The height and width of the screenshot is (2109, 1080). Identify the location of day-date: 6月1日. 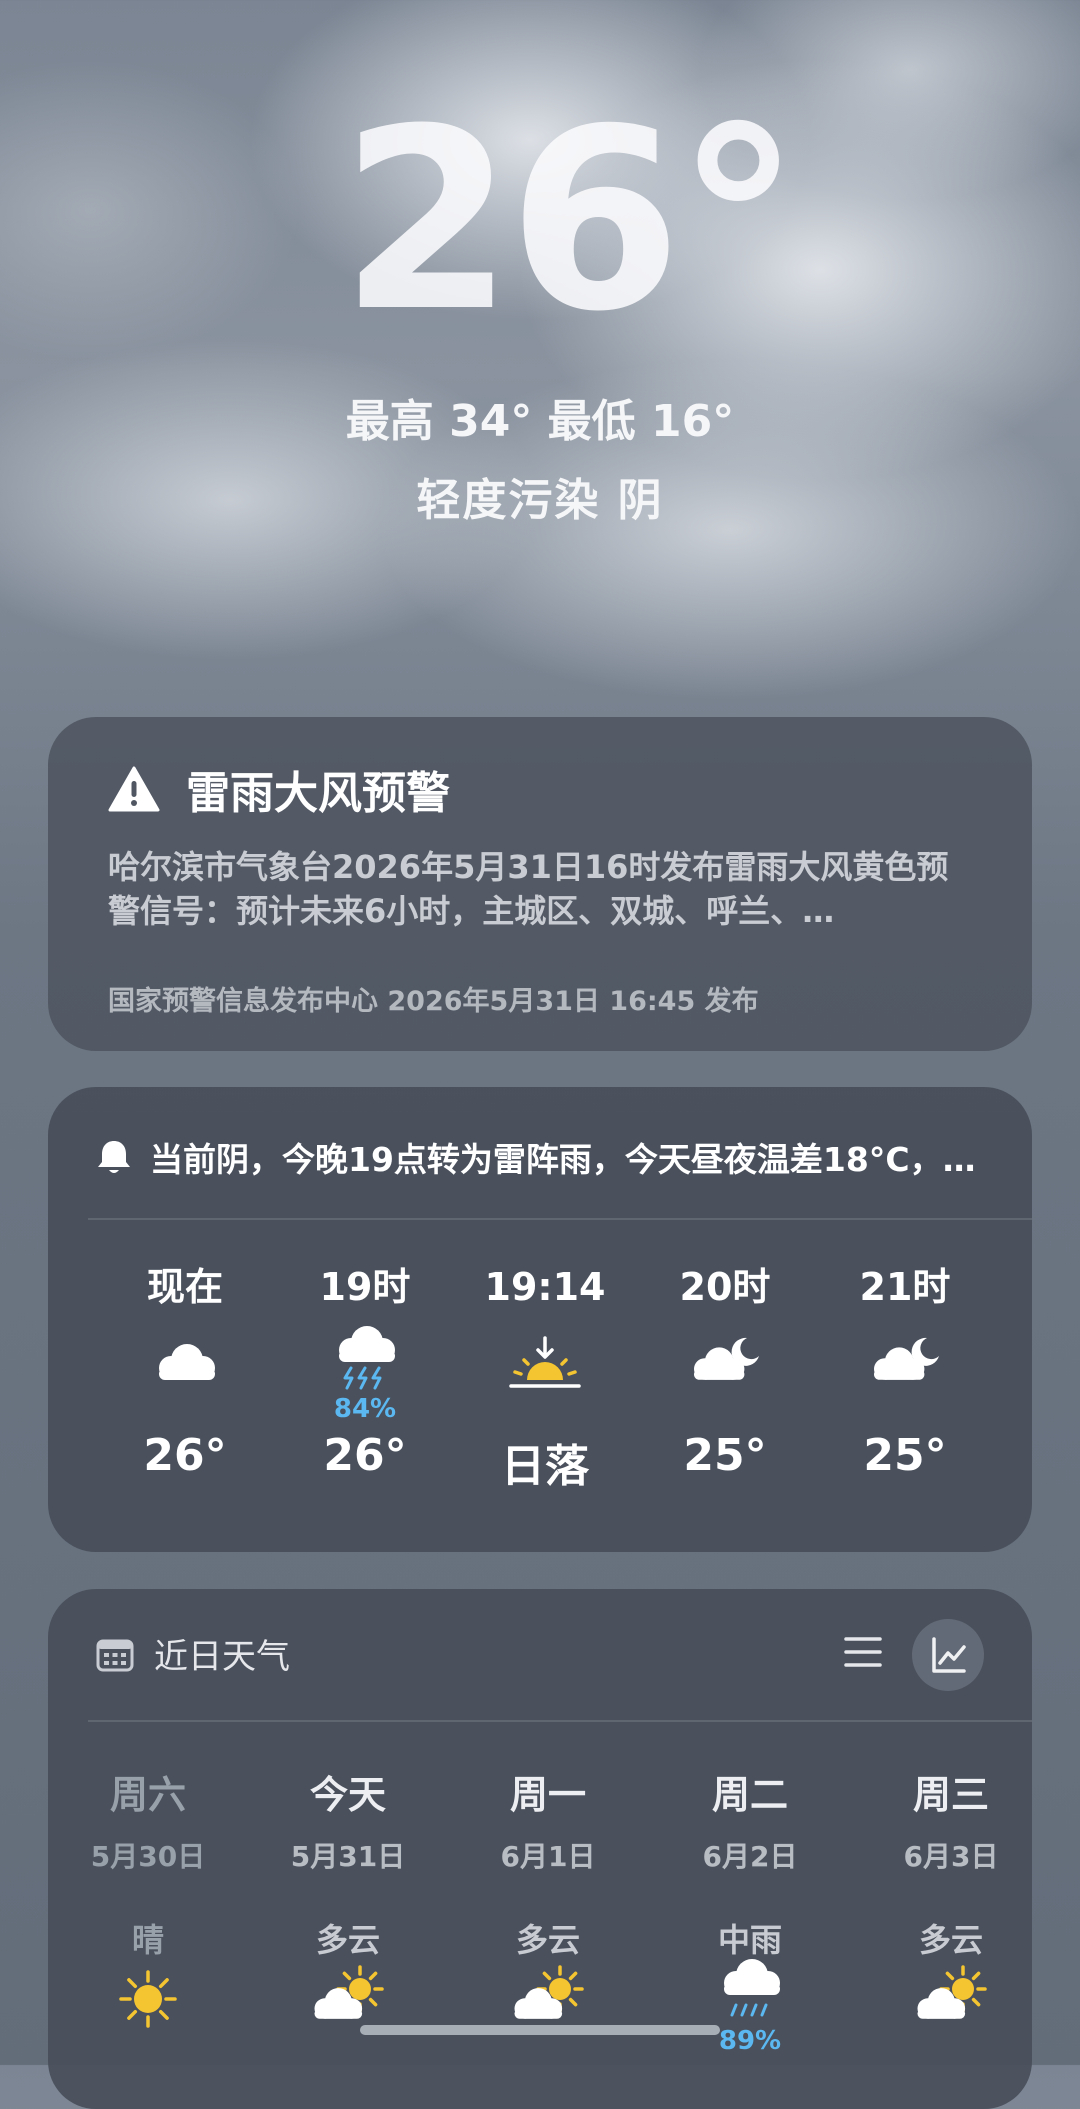
(548, 1856).